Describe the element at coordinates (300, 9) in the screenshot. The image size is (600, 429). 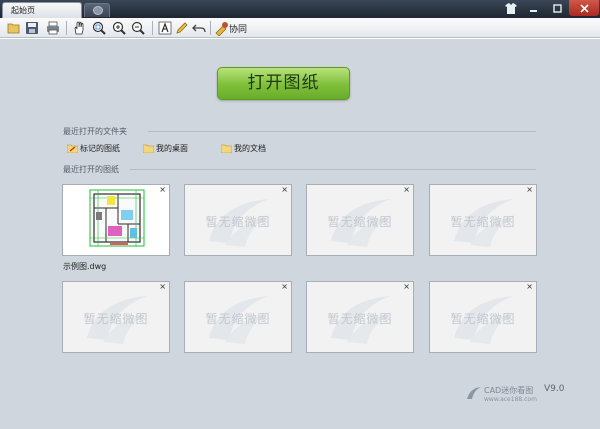
I see `title-bar: 起始页` at that location.